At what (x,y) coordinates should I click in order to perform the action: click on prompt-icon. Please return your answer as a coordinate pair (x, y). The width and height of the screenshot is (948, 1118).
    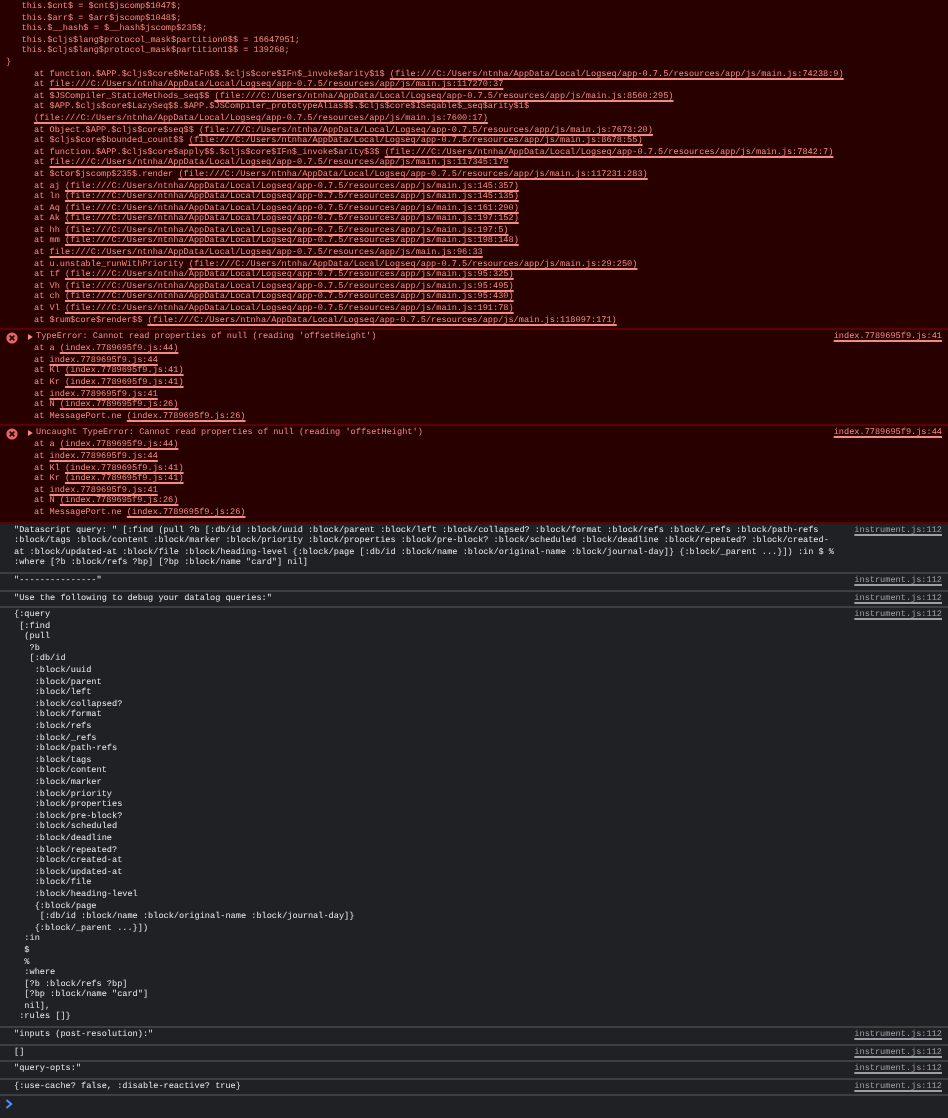
    Looking at the image, I should click on (9, 1104).